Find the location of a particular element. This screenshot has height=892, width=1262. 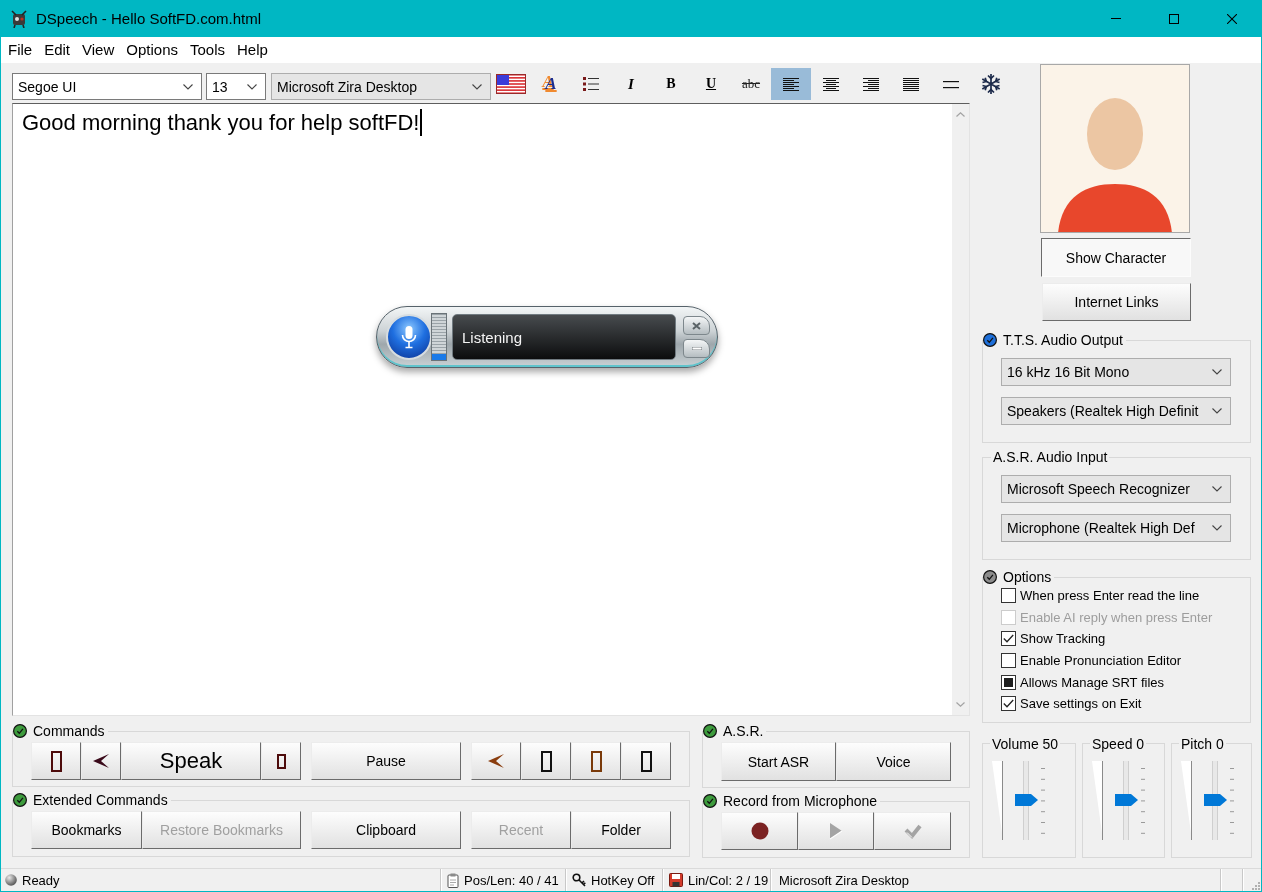

status-text: Lin/Col: 2 / 19 is located at coordinates (728, 880).